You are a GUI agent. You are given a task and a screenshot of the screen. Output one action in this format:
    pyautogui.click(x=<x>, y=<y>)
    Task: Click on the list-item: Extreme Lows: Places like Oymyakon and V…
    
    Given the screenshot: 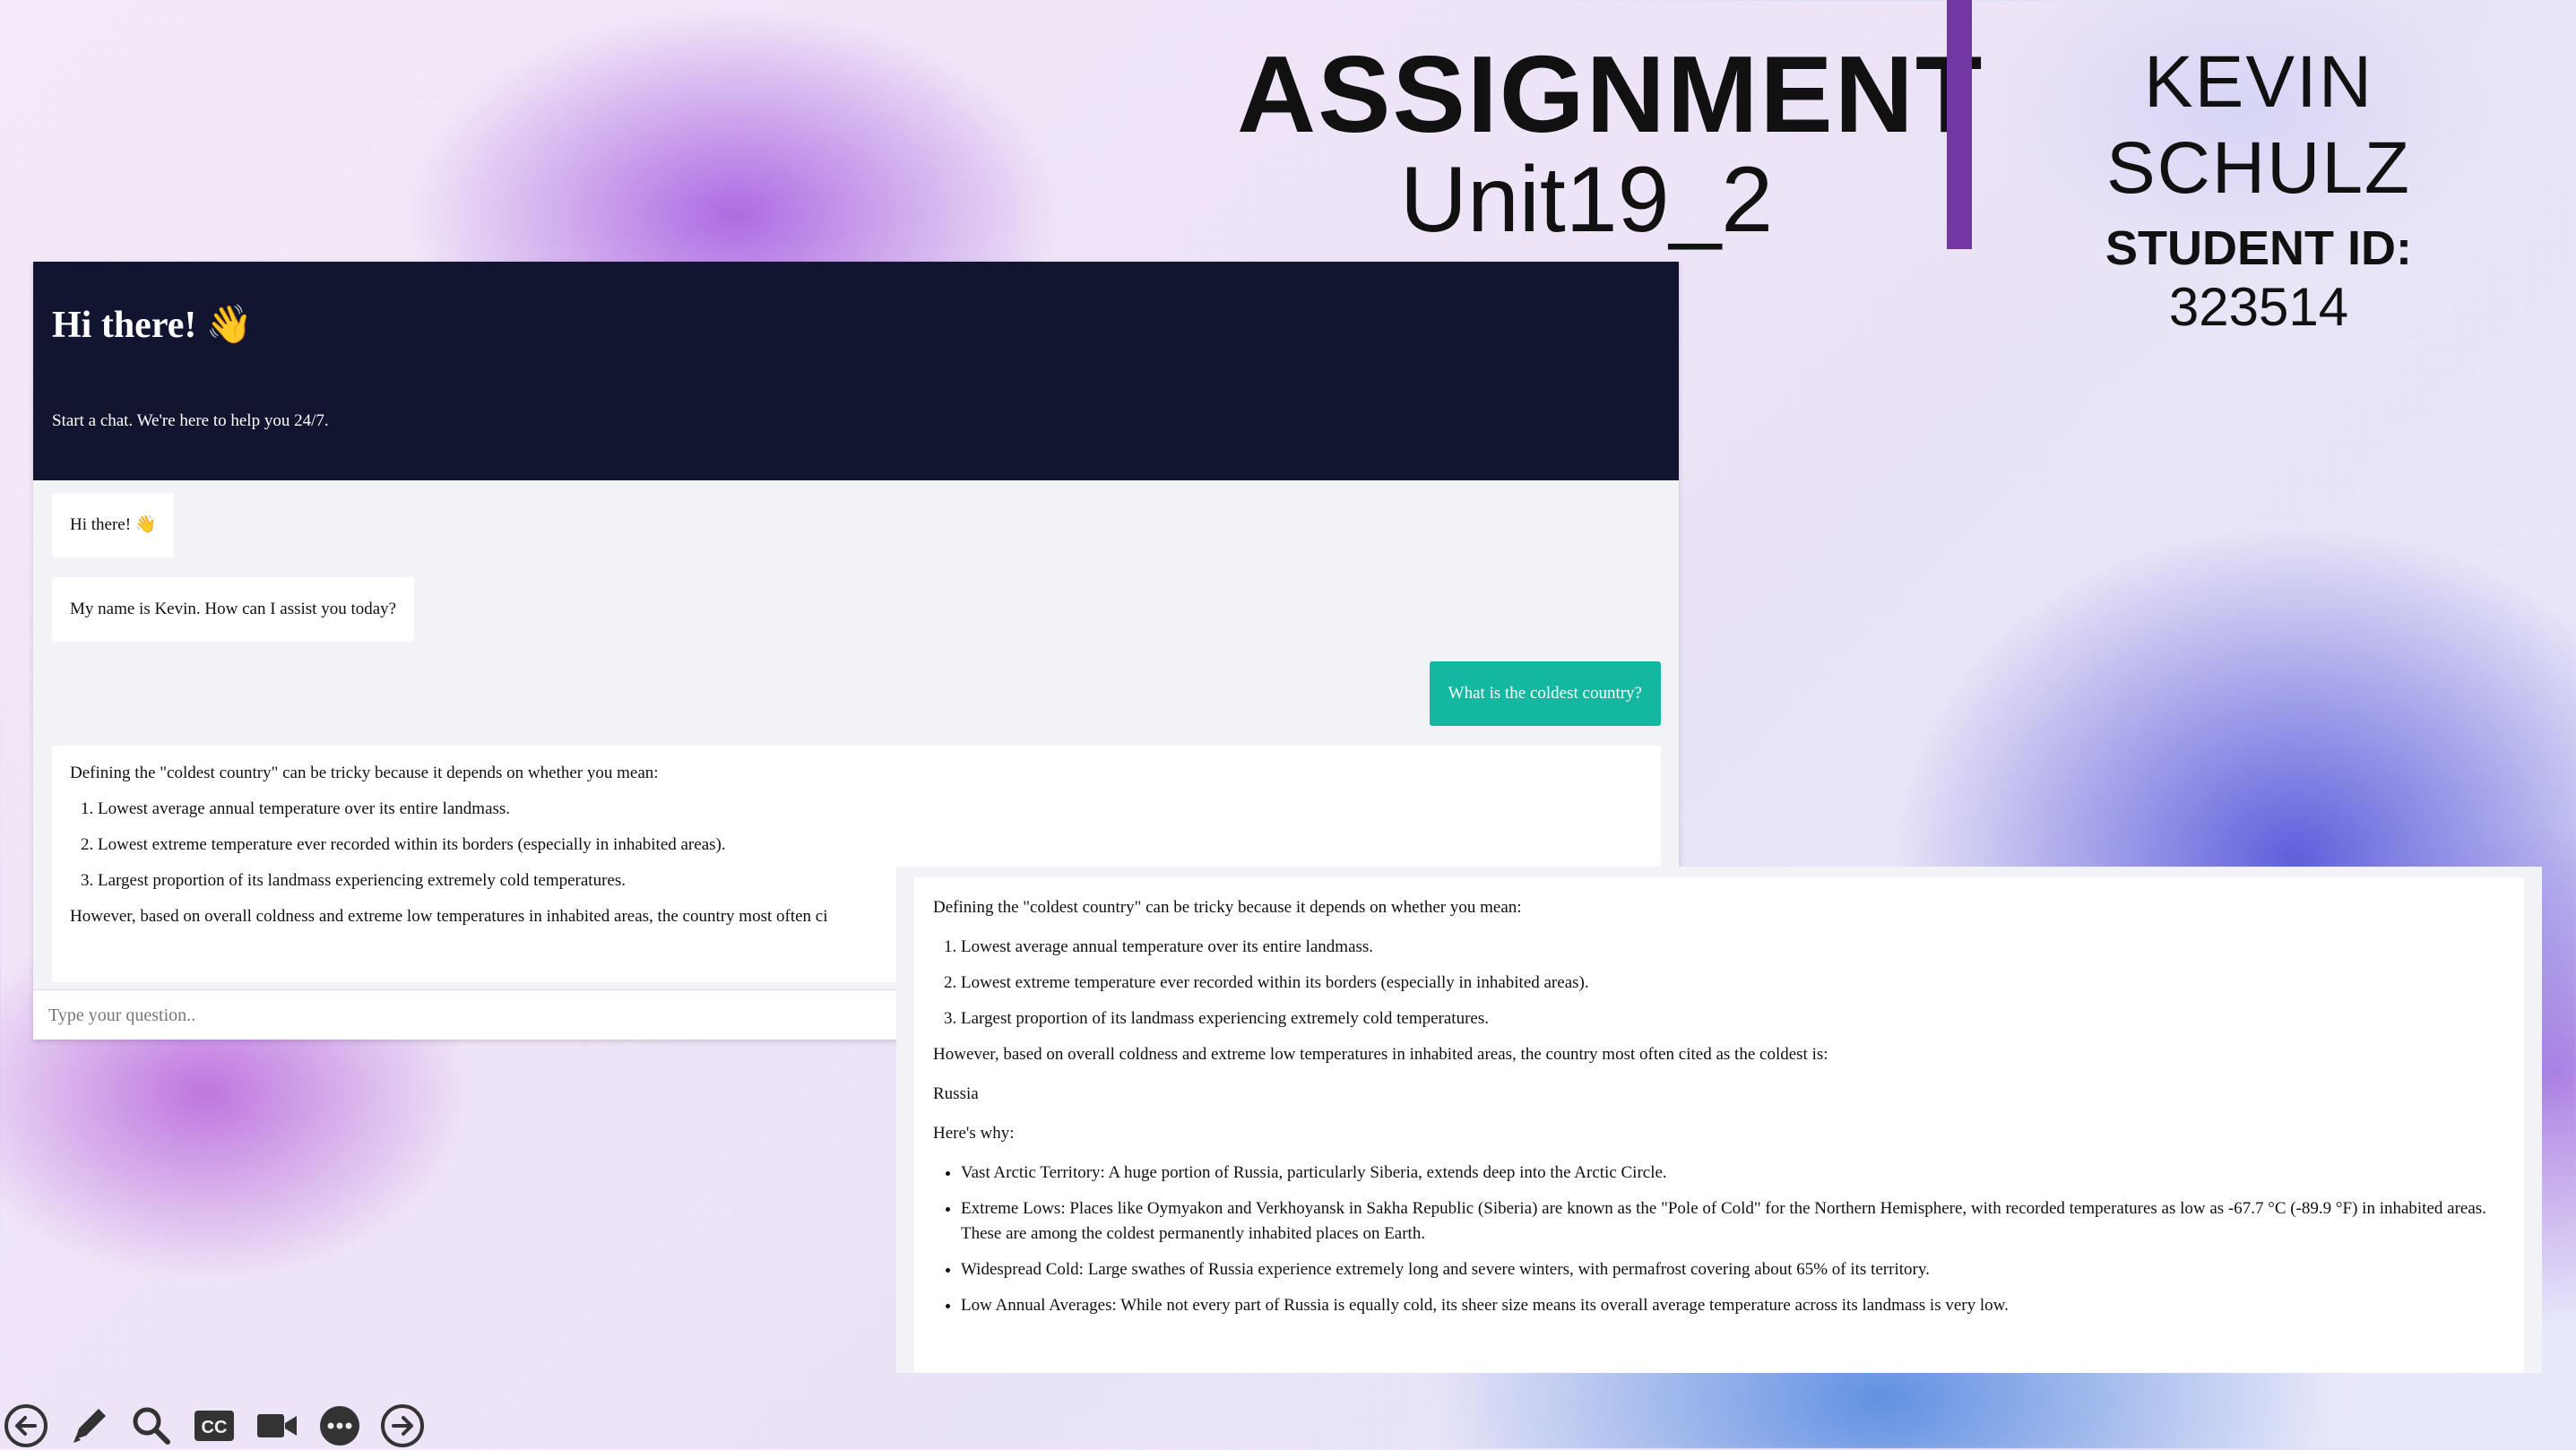 What is the action you would take?
    pyautogui.click(x=1733, y=1221)
    